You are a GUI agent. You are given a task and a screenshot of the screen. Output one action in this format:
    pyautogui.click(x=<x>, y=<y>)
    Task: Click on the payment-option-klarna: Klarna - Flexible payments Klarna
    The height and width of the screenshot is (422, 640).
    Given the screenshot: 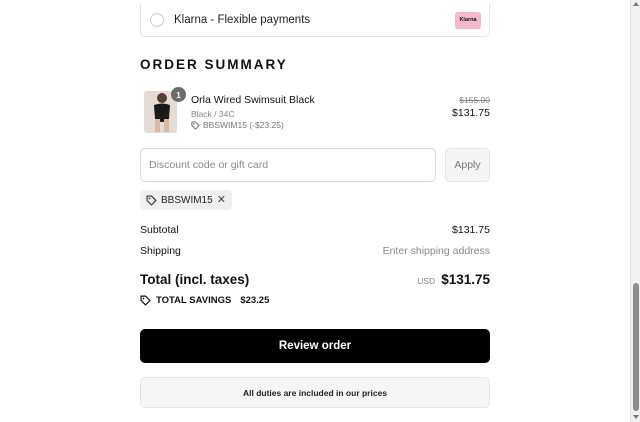 What is the action you would take?
    pyautogui.click(x=315, y=20)
    